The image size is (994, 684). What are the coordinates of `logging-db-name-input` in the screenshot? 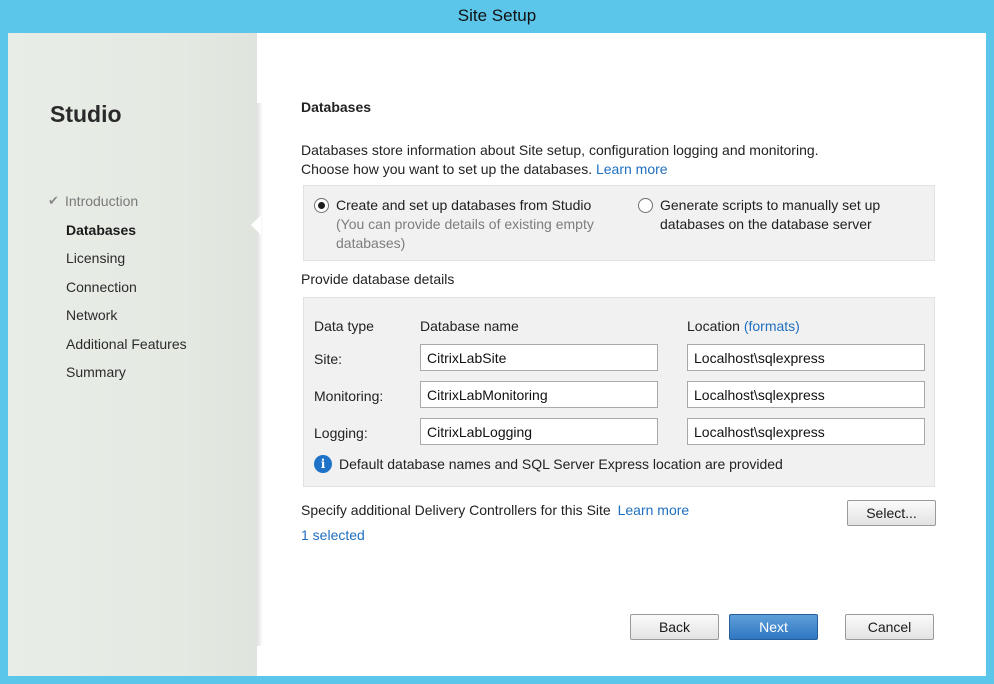 It's located at (539, 431).